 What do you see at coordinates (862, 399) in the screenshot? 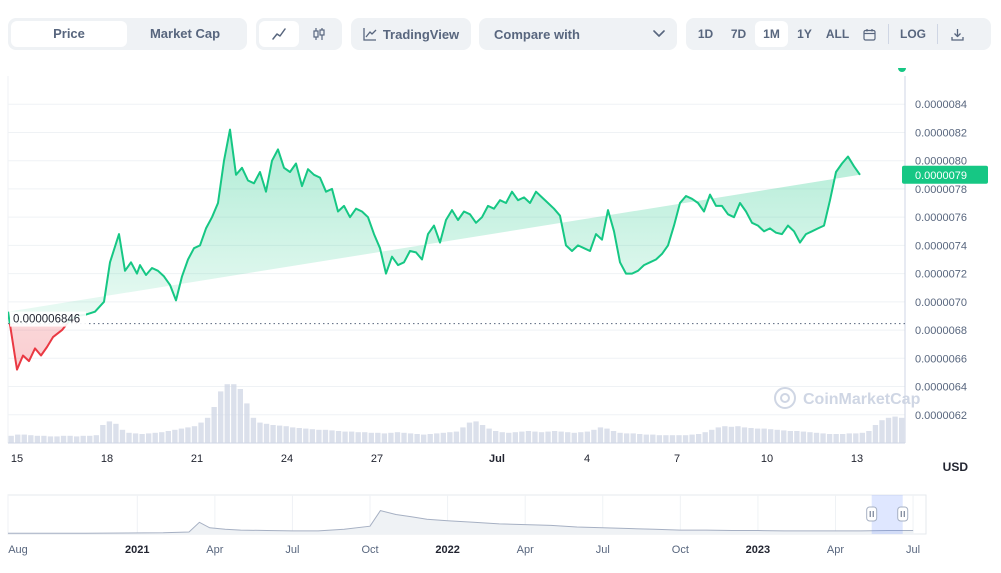
I see `watermark-text: CoinMarketCap` at bounding box center [862, 399].